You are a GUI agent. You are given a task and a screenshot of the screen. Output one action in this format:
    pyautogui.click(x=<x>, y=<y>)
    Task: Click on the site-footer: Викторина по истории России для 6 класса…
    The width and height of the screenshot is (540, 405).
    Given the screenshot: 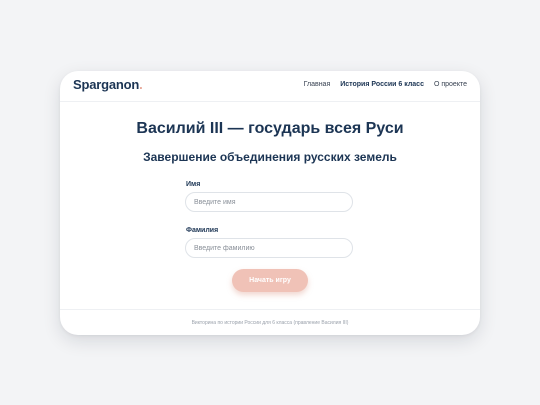 What is the action you would take?
    pyautogui.click(x=270, y=322)
    